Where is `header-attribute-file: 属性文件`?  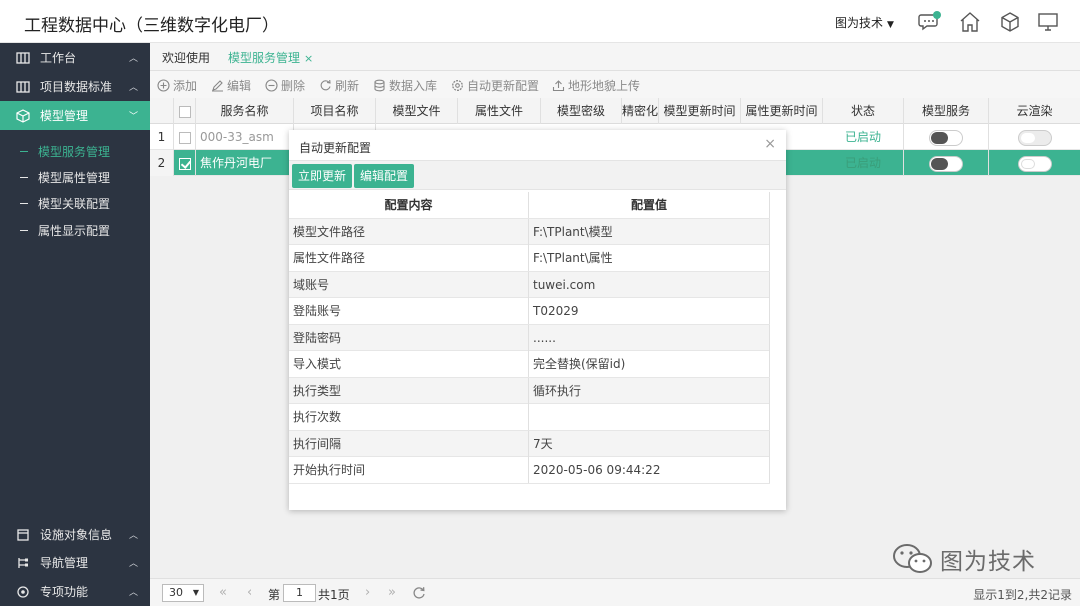
header-attribute-file: 属性文件 is located at coordinates (499, 111).